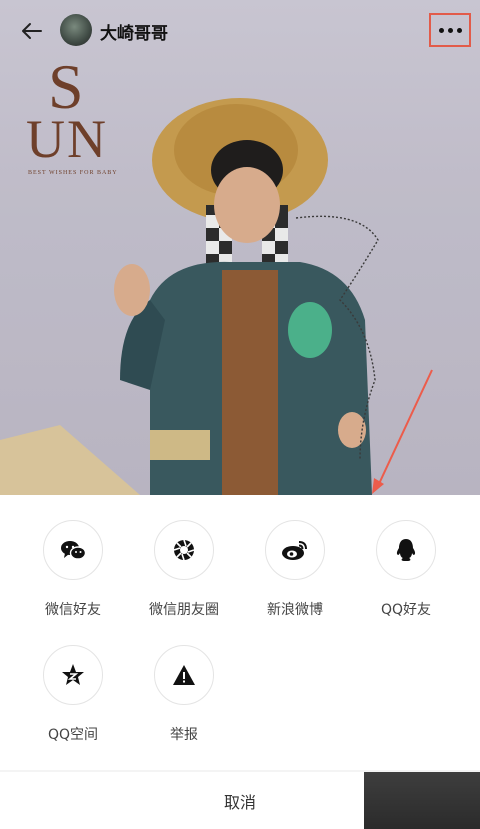 The image size is (480, 829). I want to click on share-qq-friend: QQ好友, so click(406, 569).